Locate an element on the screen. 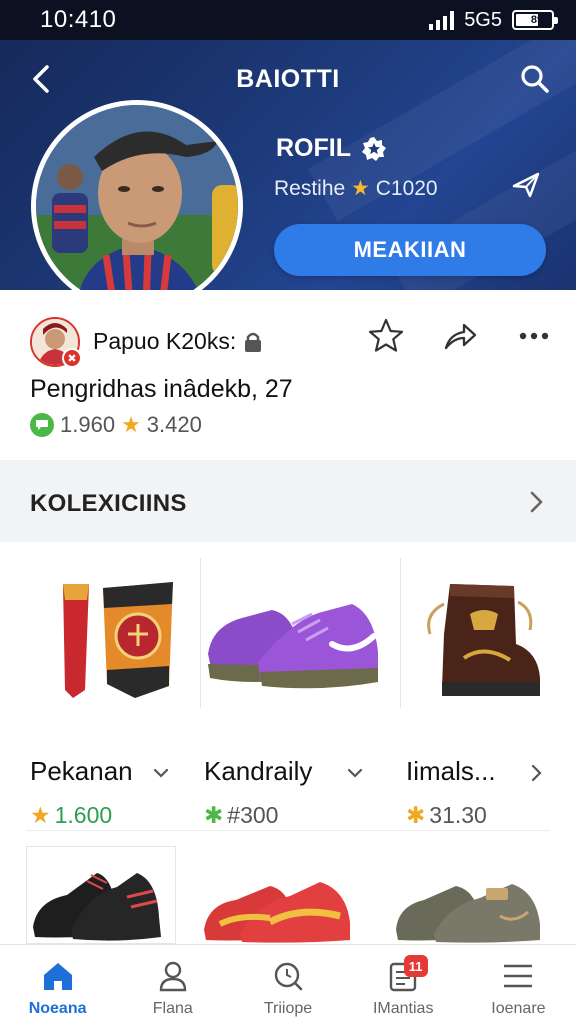 Image resolution: width=576 pixels, height=1024 pixels. follow-button: MEAKIIAN is located at coordinates (410, 250).